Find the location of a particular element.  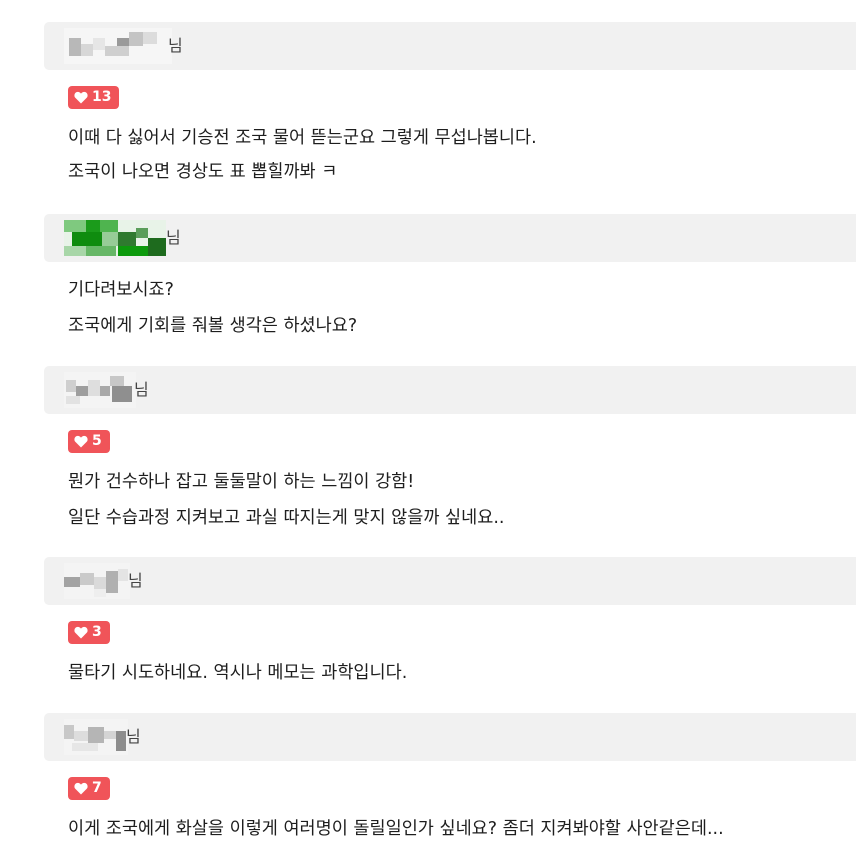

like-count: 13 is located at coordinates (102, 97).